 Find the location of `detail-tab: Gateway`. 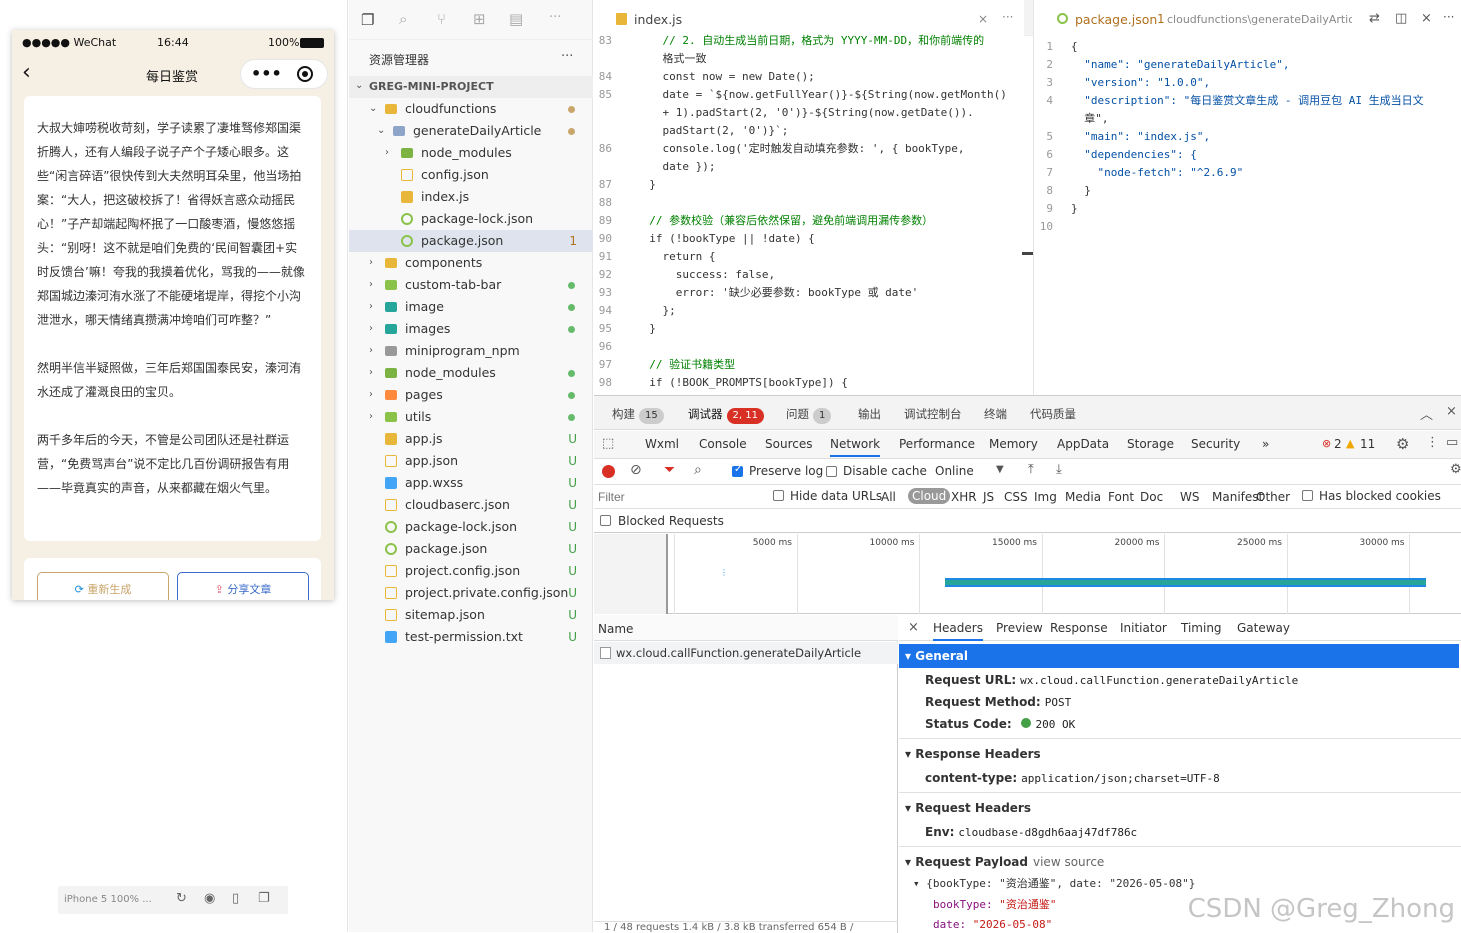

detail-tab: Gateway is located at coordinates (1263, 628).